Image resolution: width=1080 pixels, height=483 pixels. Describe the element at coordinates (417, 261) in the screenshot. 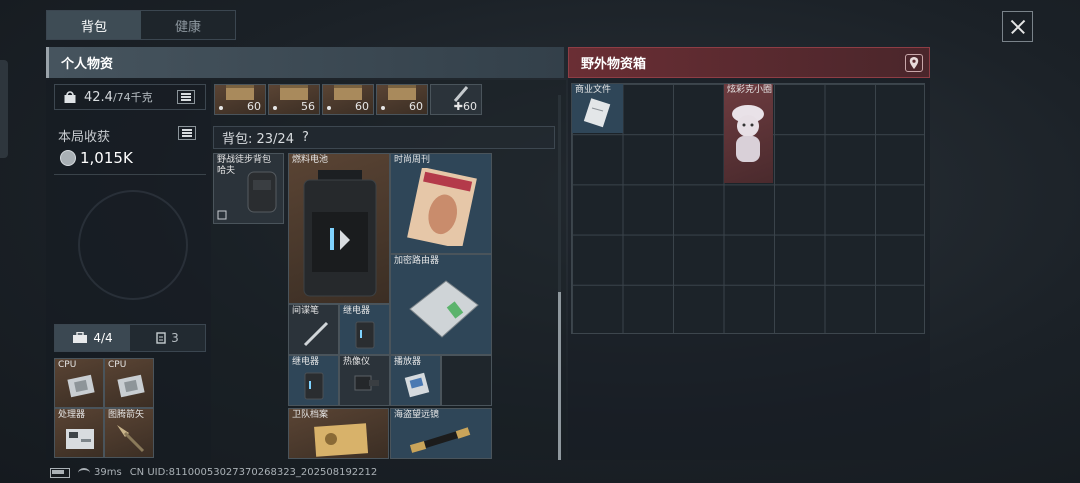

I see `item-label: 加密路由器` at that location.